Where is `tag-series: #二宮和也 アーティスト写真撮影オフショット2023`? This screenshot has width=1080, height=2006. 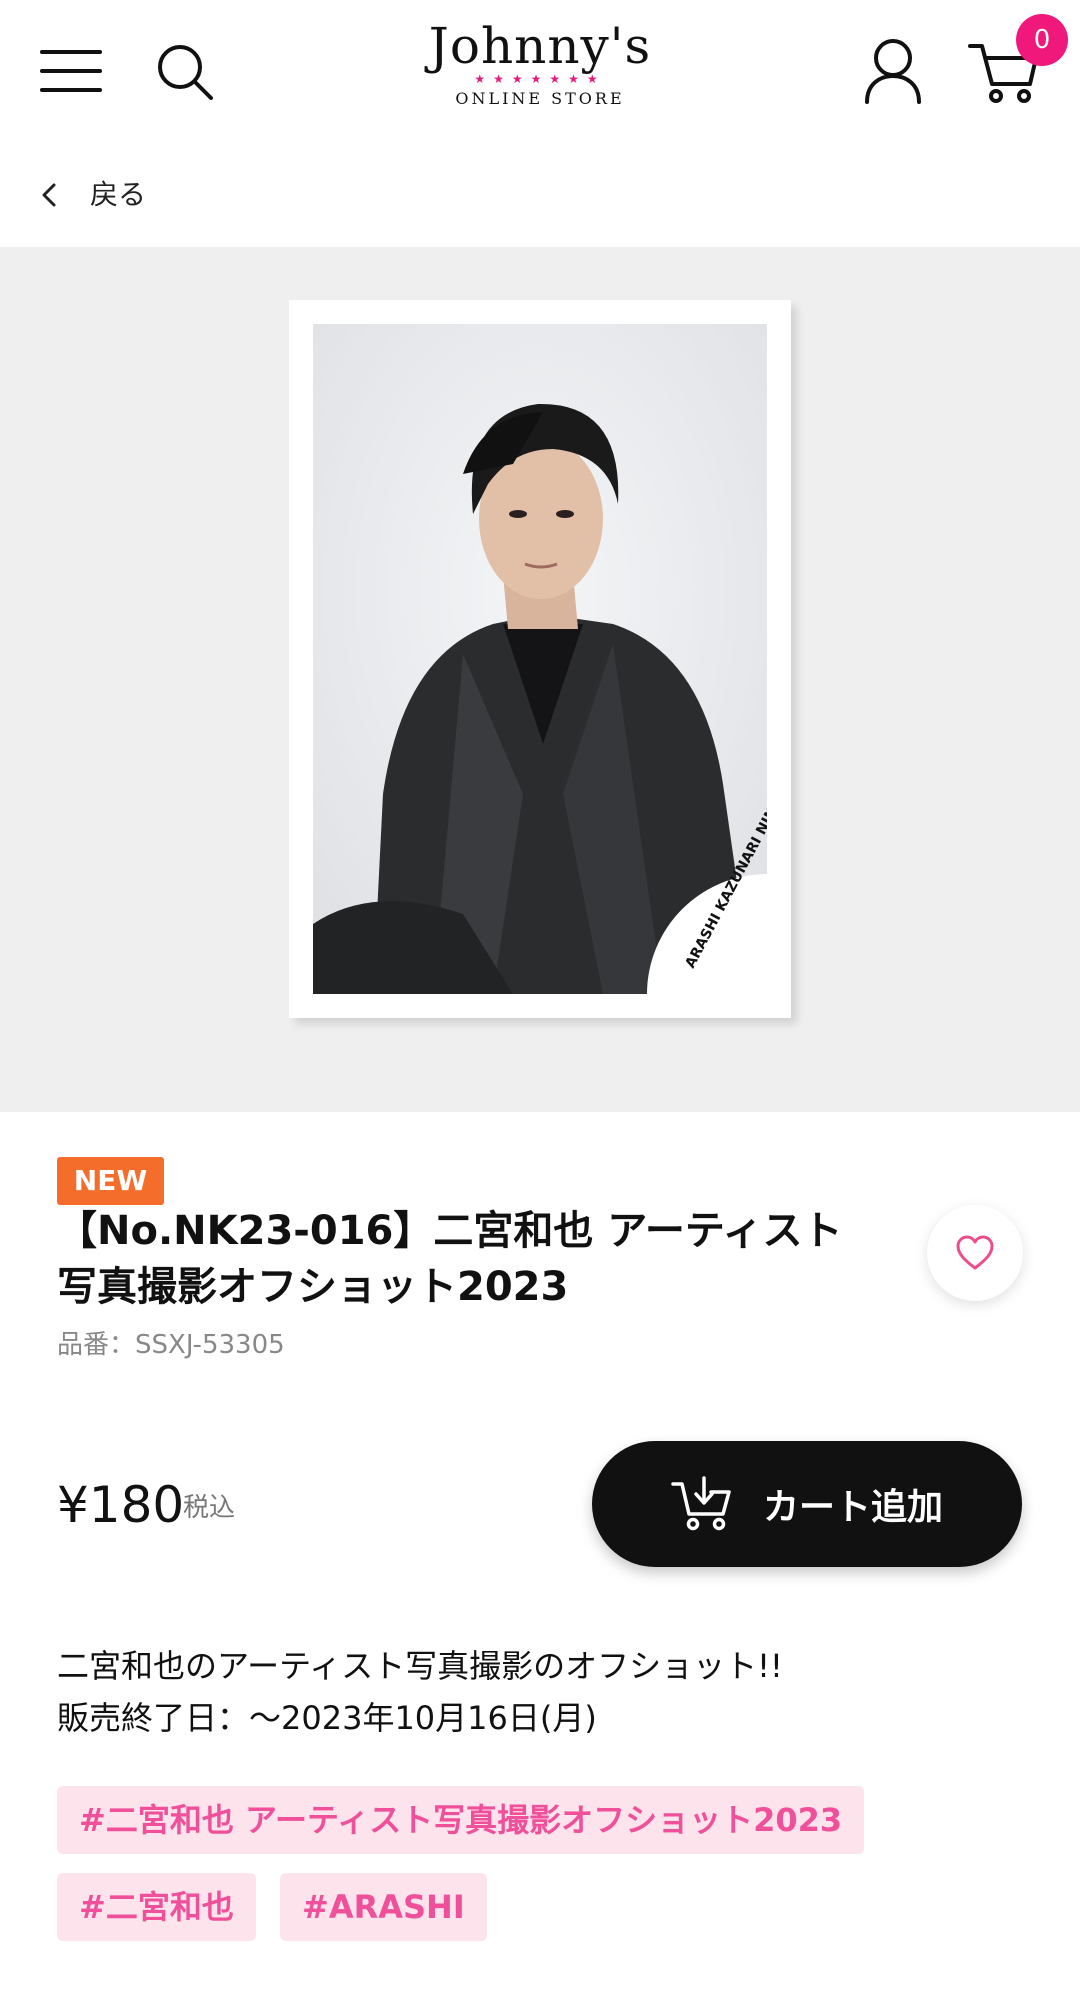
tag-series: #二宮和也 アーティスト写真撮影オフショット2023 is located at coordinates (461, 1820).